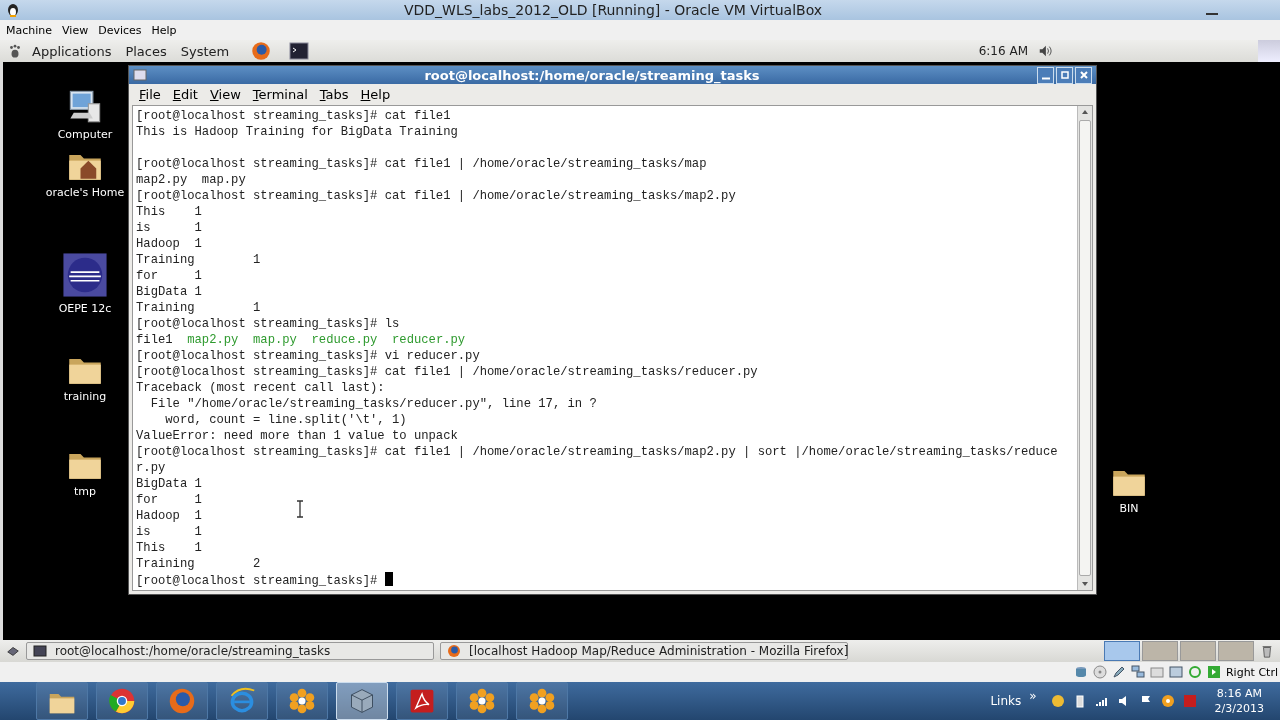  I want to click on file-name: reduce.py, so click(344, 340).